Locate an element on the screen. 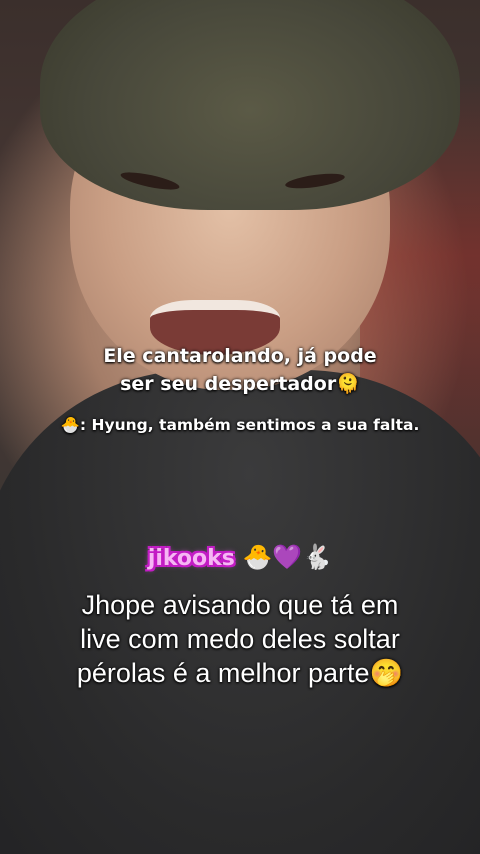 This screenshot has height=854, width=480. handle-emojis-icon: 🐣💜🐇 is located at coordinates (287, 557).